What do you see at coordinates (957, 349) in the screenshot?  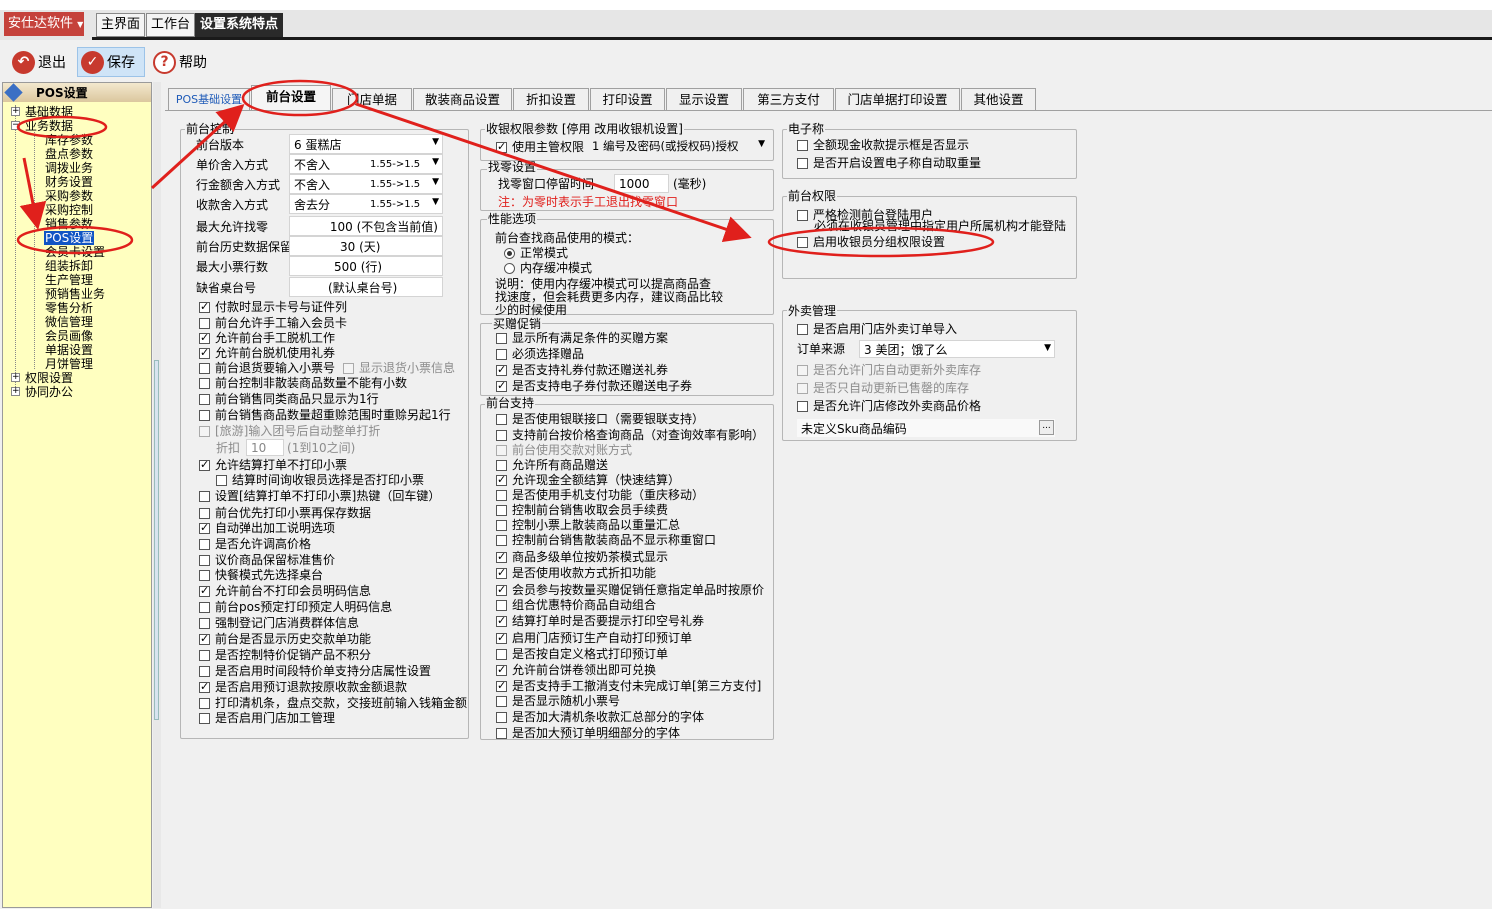 I see `order-source-select: 3 美团；饿了么` at bounding box center [957, 349].